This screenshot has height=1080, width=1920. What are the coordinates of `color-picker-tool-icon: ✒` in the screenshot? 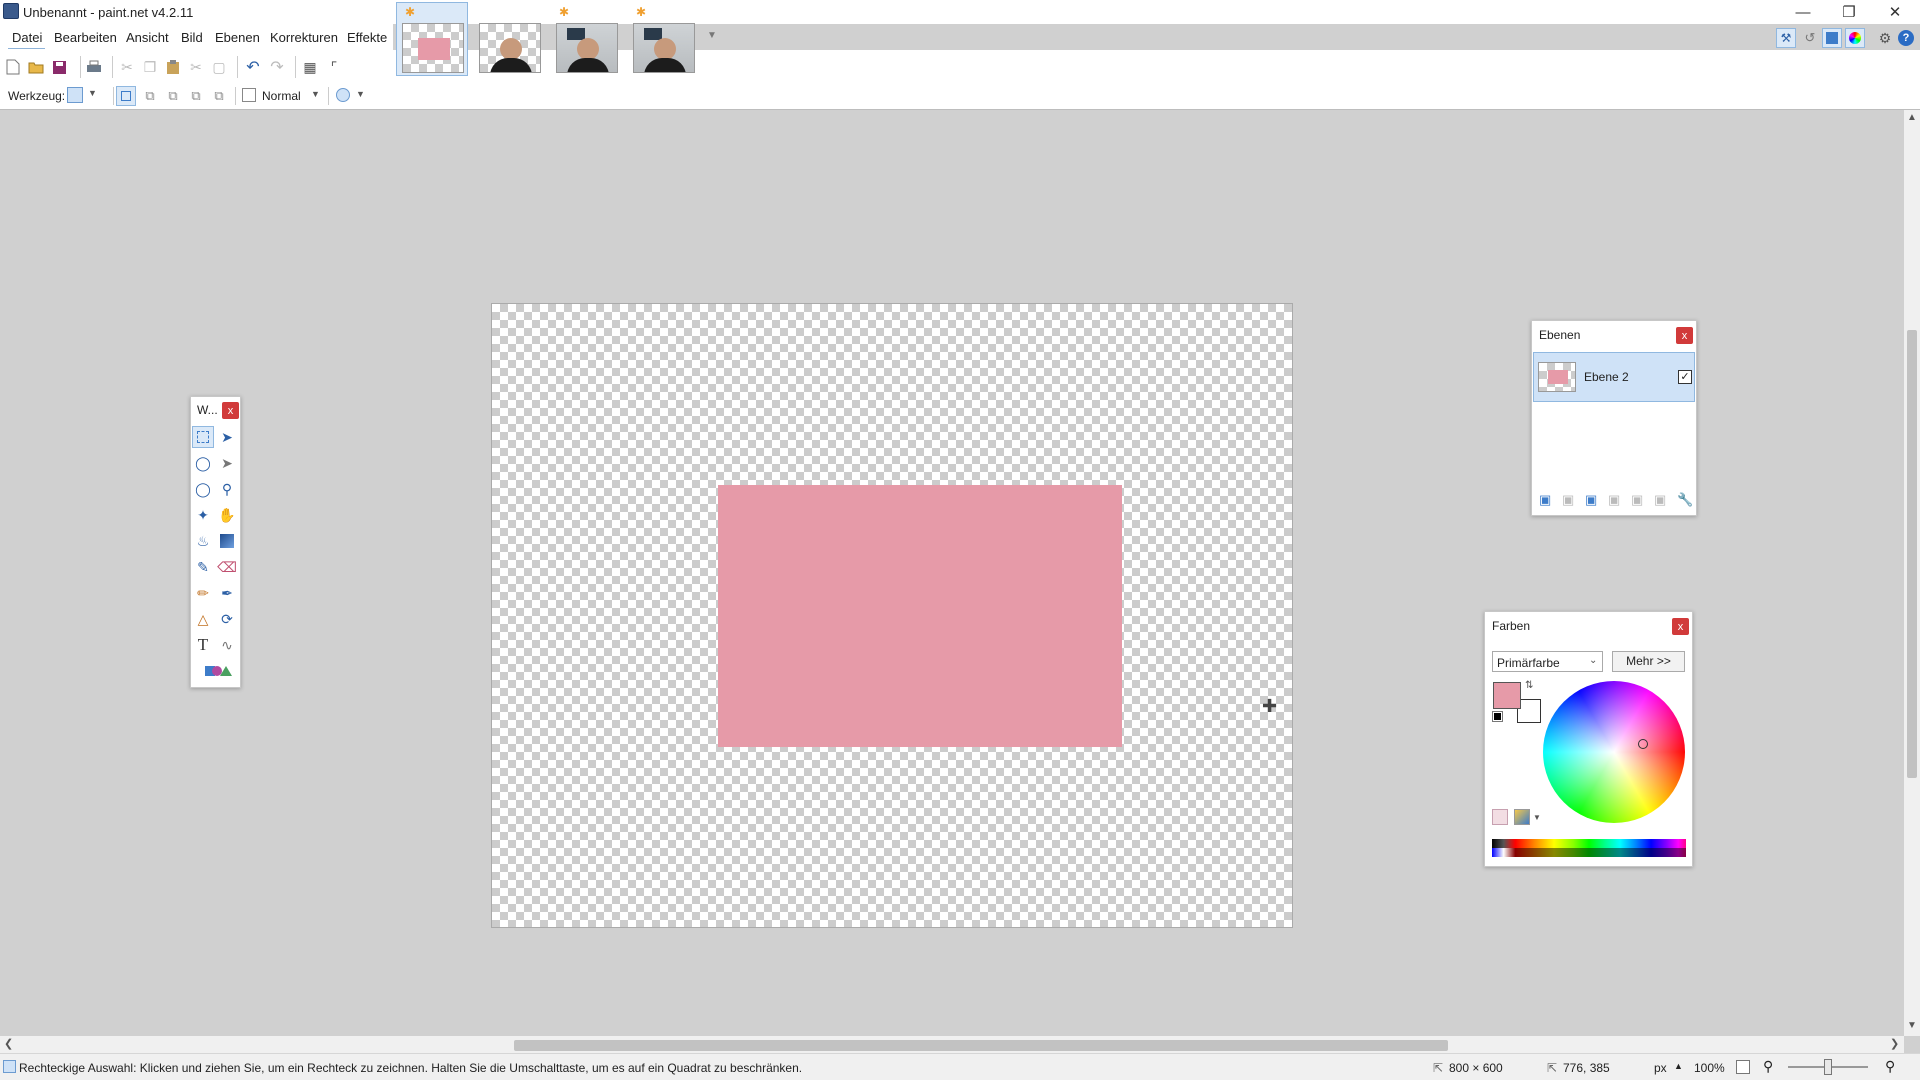 It's located at (227, 593).